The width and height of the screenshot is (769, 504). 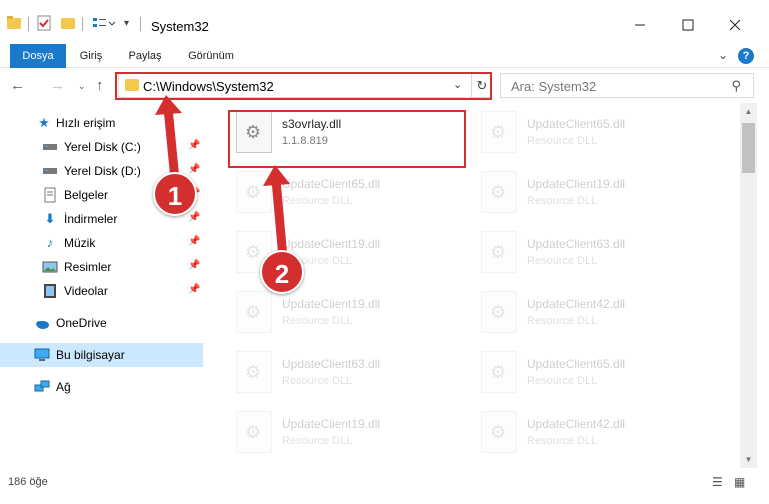 I want to click on sidebar-item-pictures: Resimler 📌, so click(x=101, y=267).